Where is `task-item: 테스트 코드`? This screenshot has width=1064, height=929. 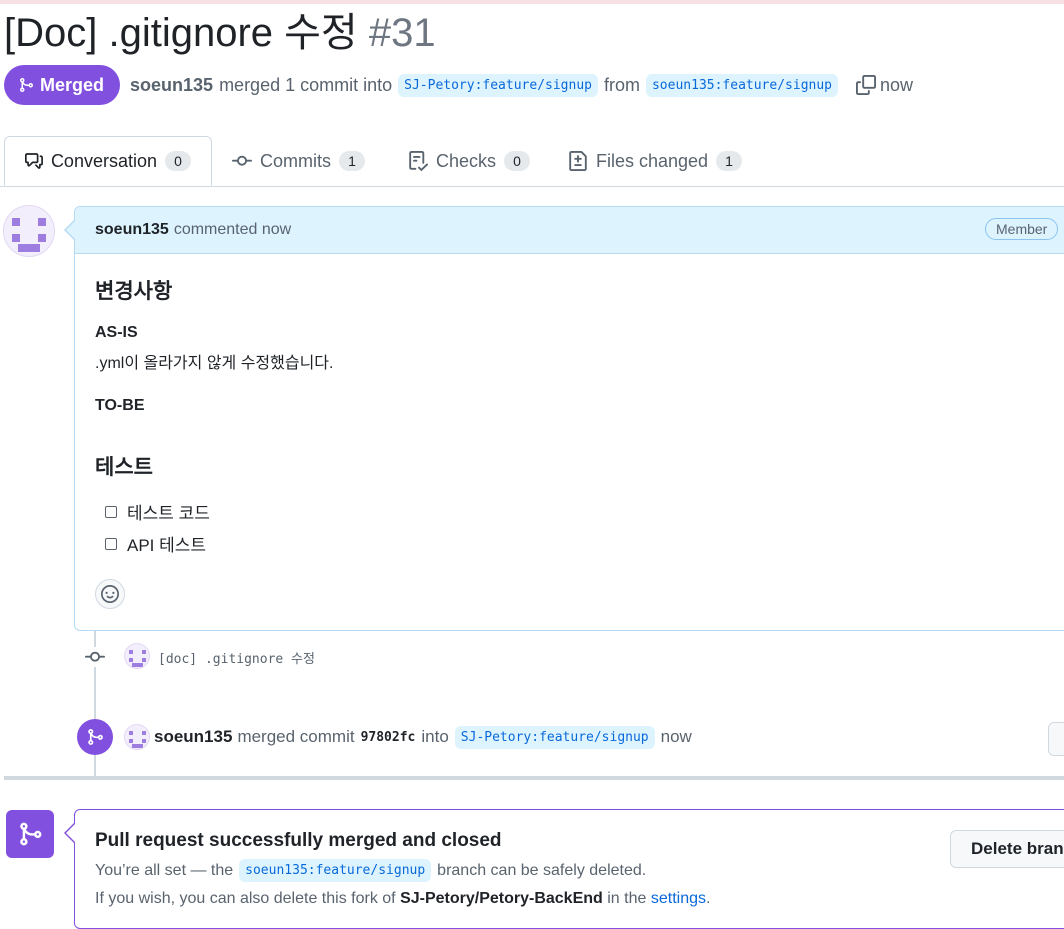
task-item: 테스트 코드 is located at coordinates (157, 511).